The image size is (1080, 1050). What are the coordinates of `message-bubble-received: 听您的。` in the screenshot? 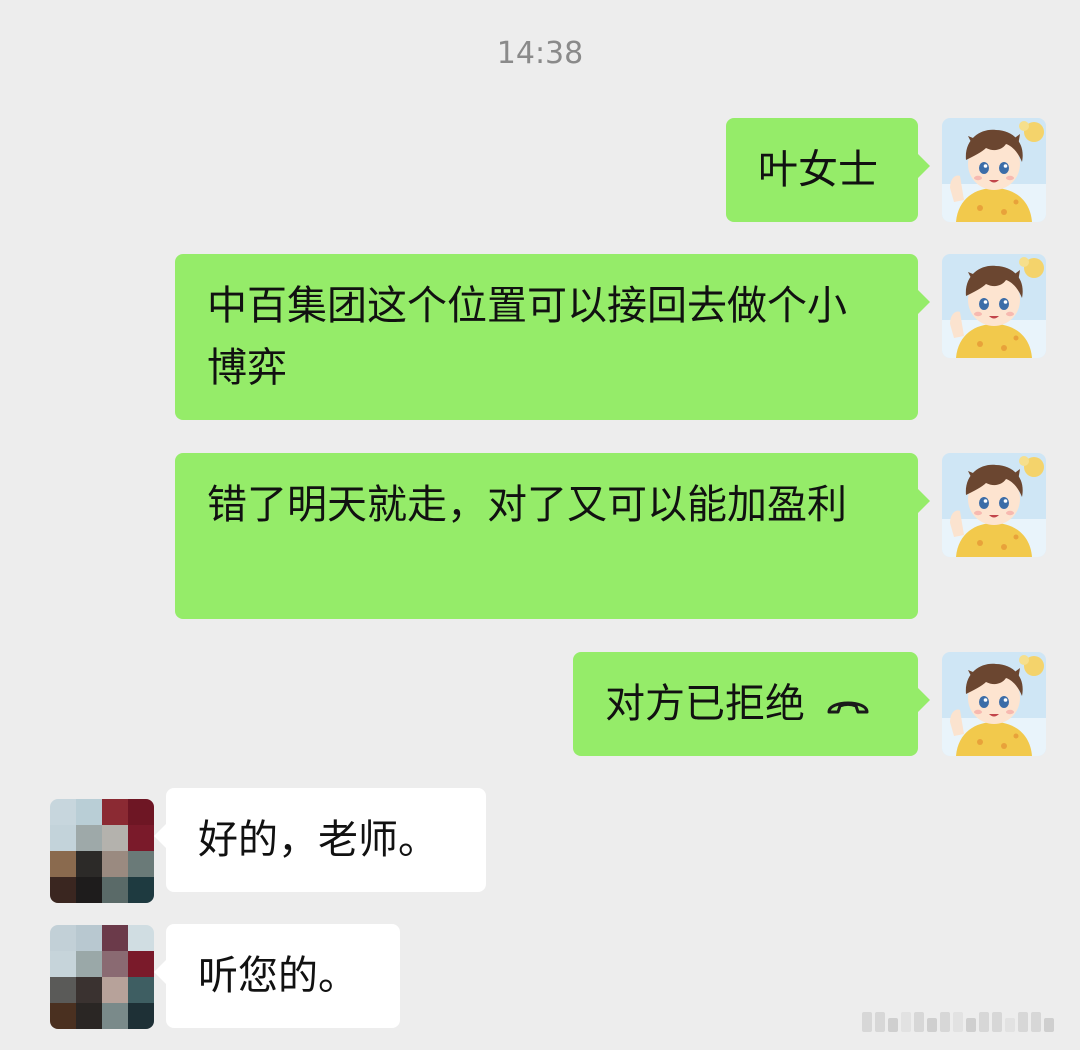 It's located at (277, 976).